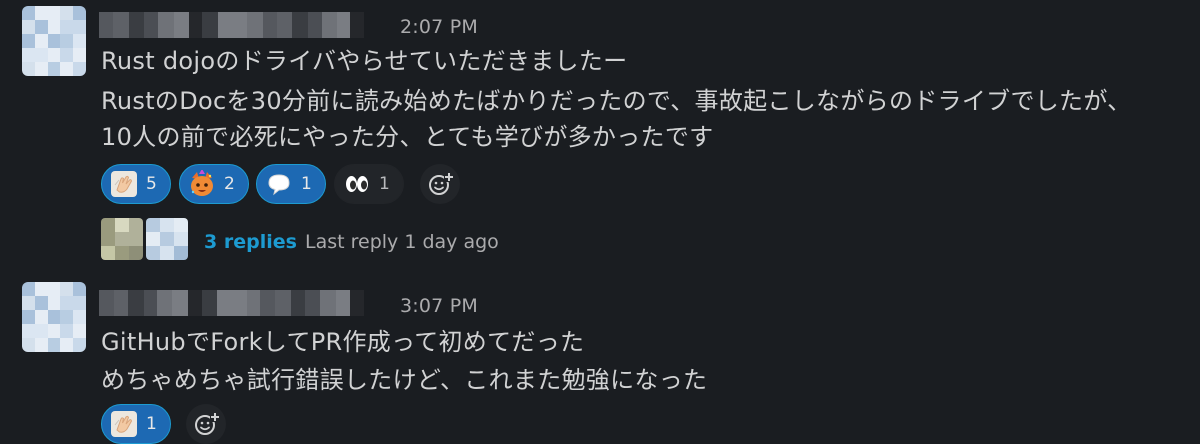 This screenshot has height=444, width=1200. What do you see at coordinates (407, 137) in the screenshot?
I see `message-text-line: 10人の前で必死にやった分、とても学びが多かったです` at bounding box center [407, 137].